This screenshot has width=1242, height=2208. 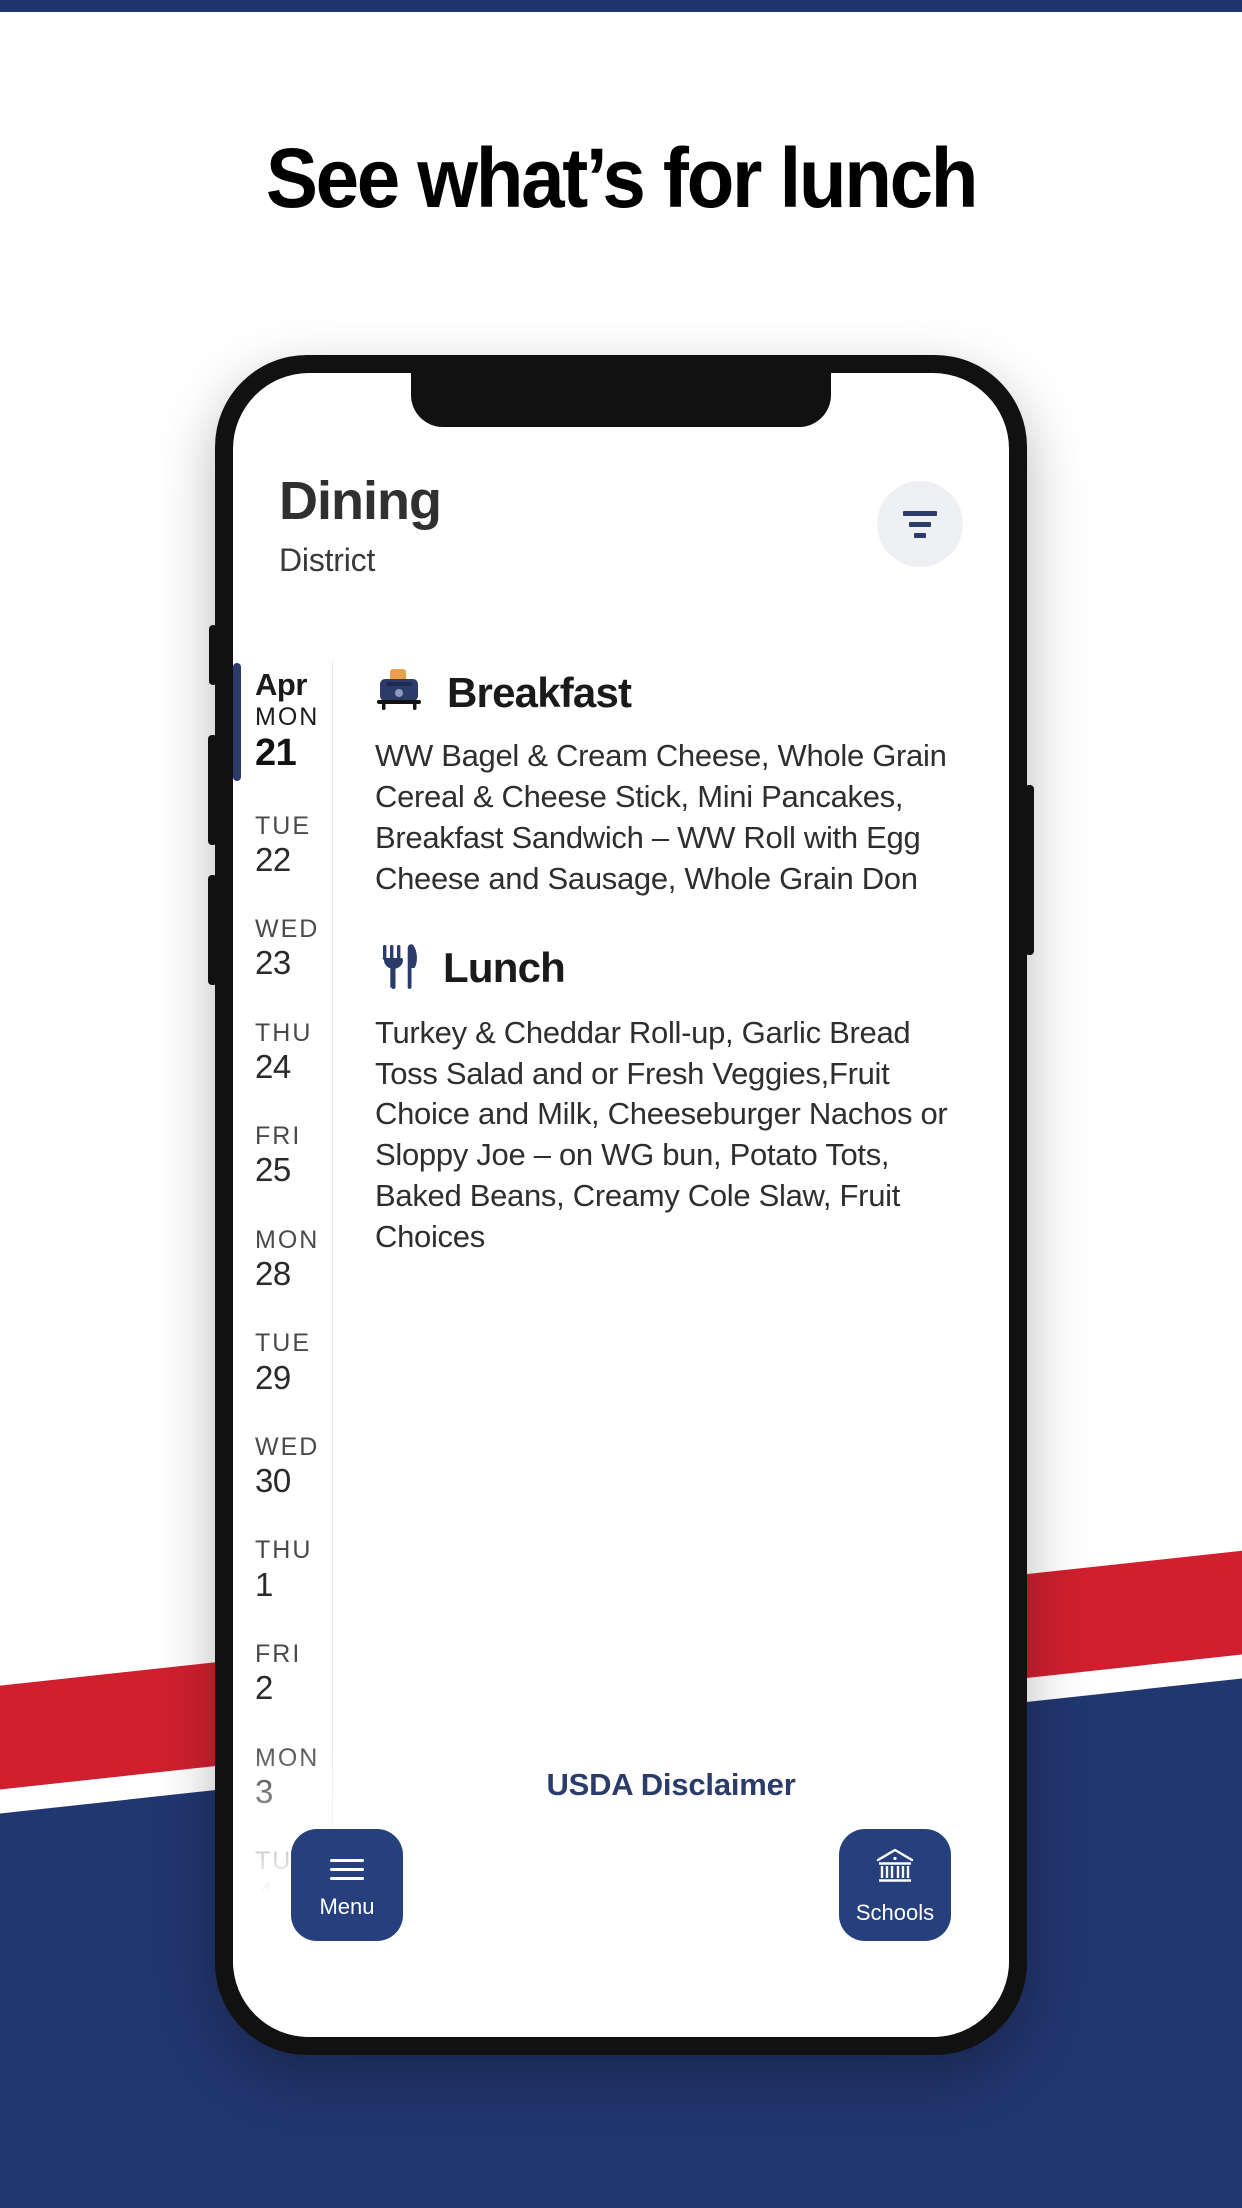 What do you see at coordinates (504, 968) in the screenshot?
I see `meal-title: Lunch` at bounding box center [504, 968].